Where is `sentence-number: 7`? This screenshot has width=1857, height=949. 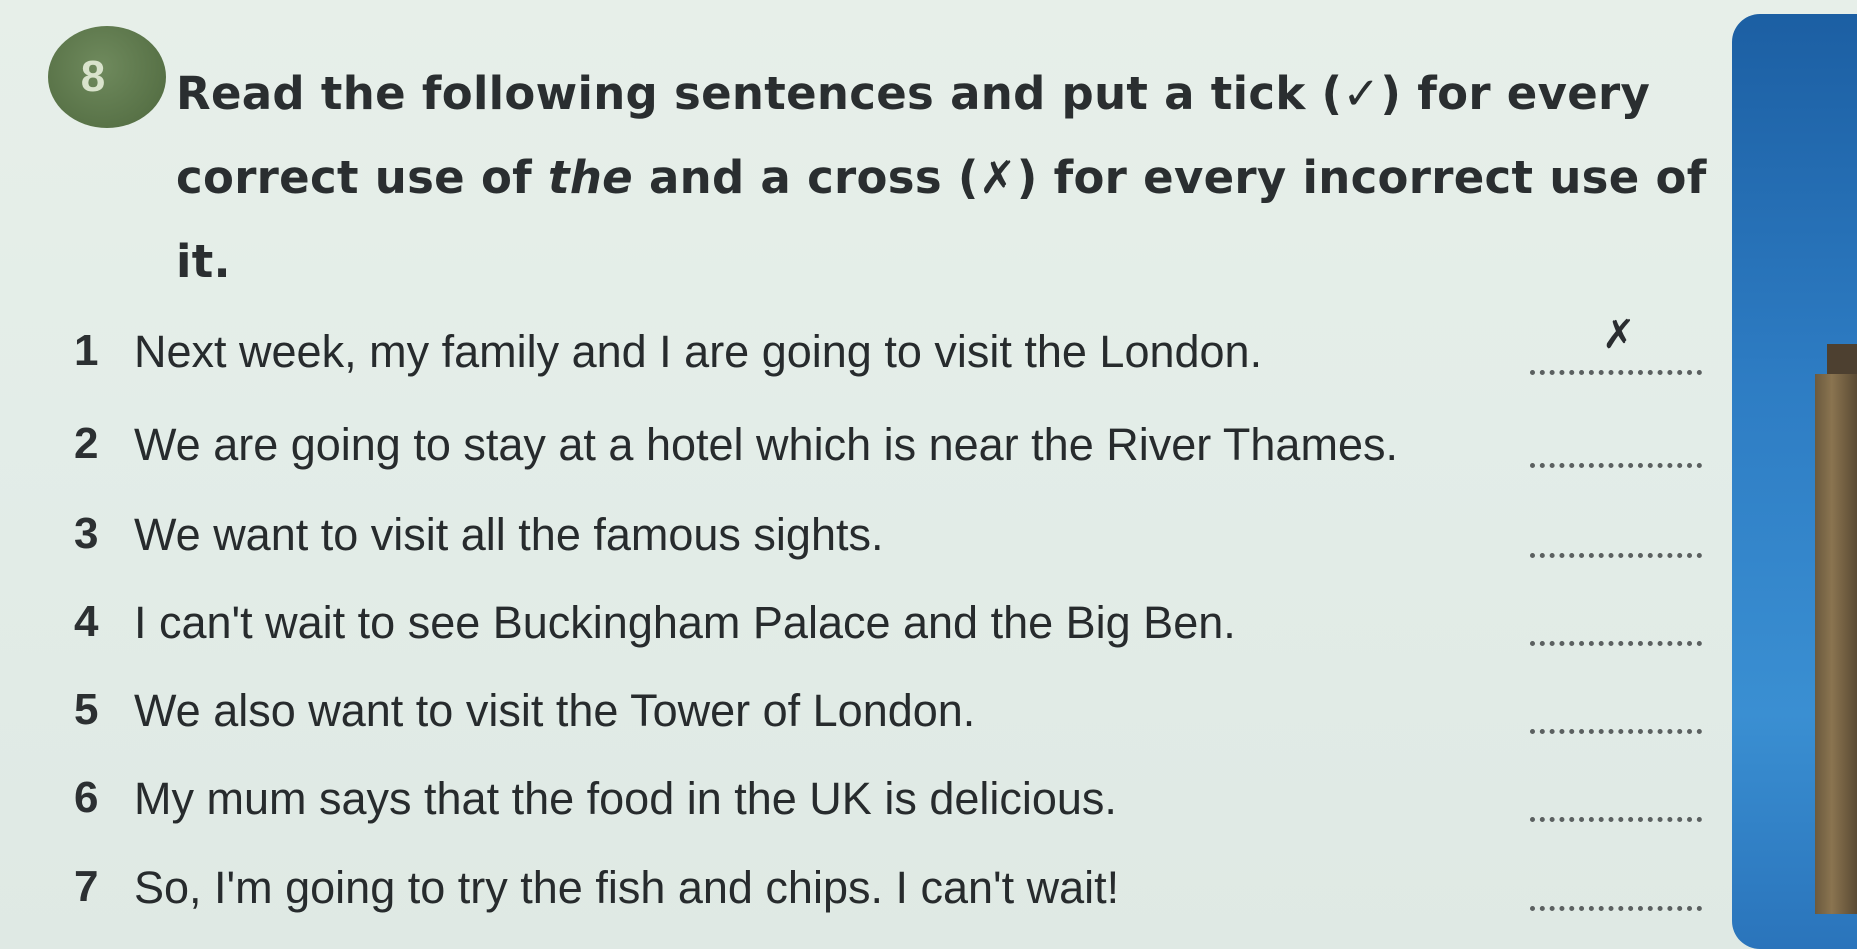
sentence-number: 7 is located at coordinates (86, 886).